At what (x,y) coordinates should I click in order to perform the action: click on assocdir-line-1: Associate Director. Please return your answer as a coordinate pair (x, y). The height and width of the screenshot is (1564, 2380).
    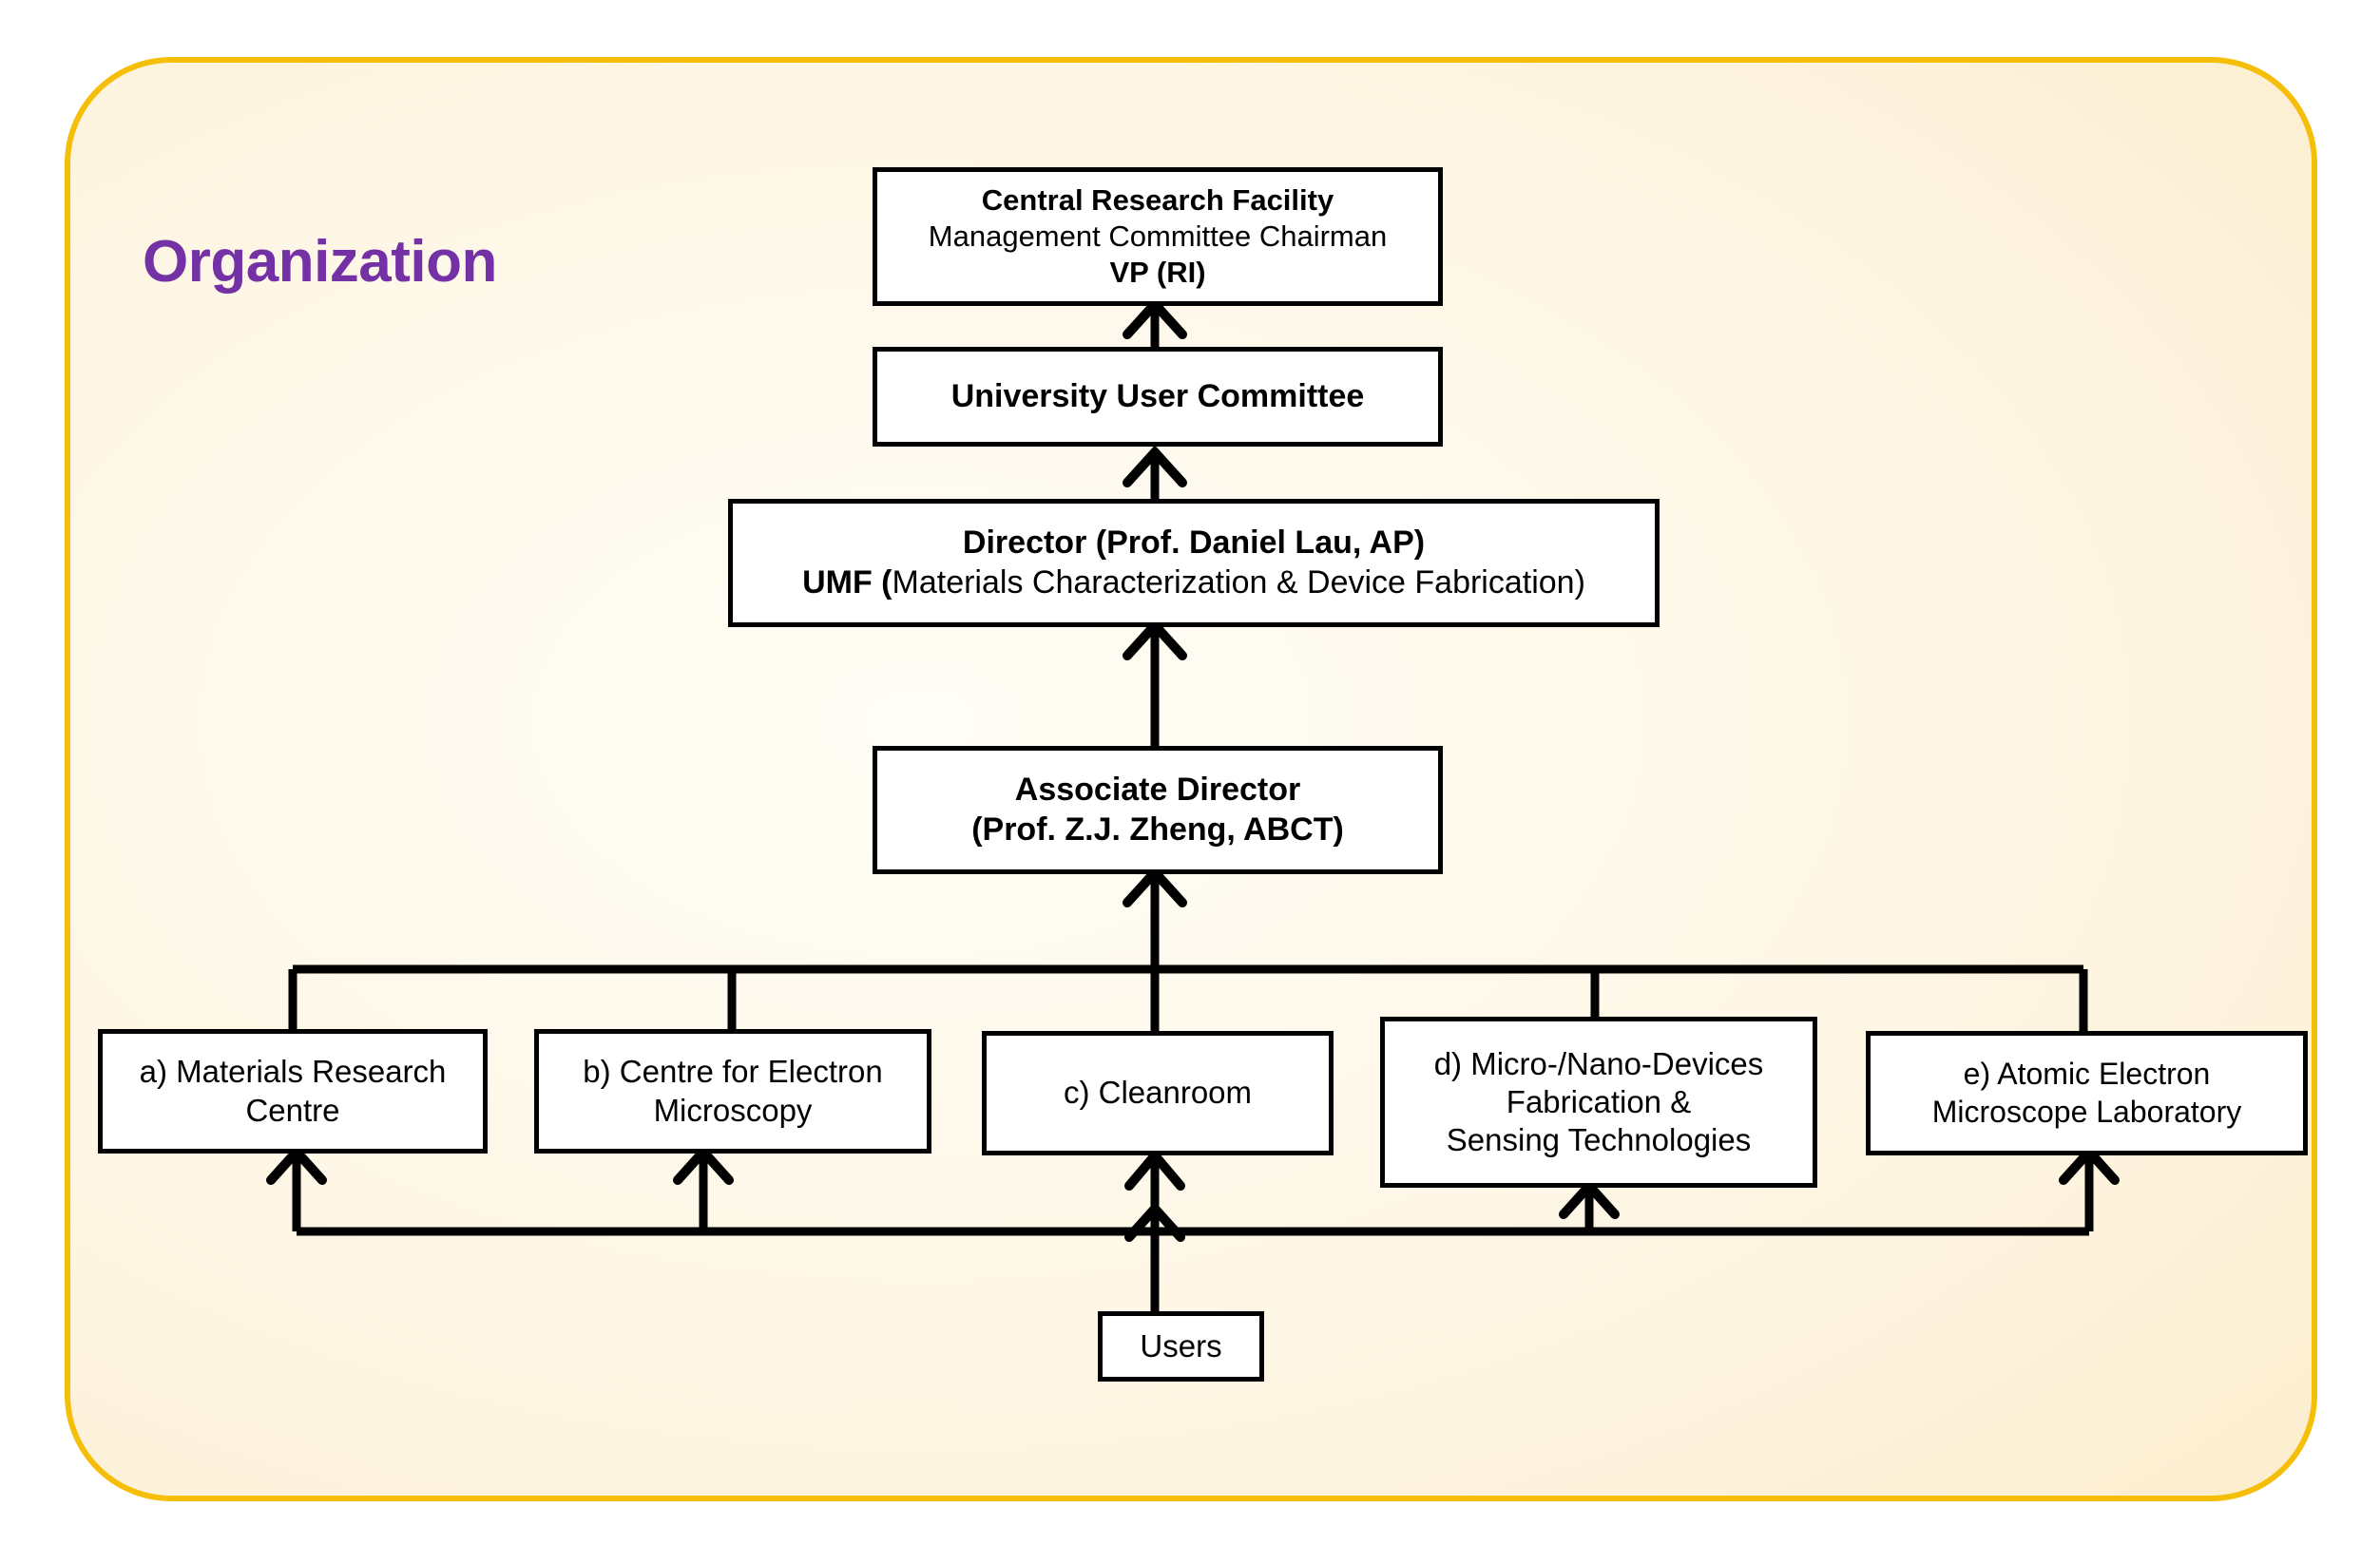
    Looking at the image, I should click on (1157, 790).